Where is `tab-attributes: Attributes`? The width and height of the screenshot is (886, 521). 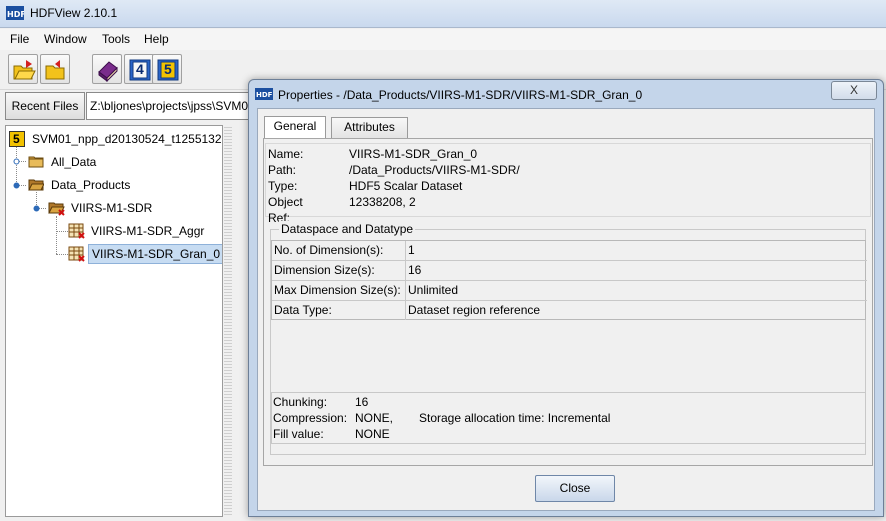 tab-attributes: Attributes is located at coordinates (369, 127).